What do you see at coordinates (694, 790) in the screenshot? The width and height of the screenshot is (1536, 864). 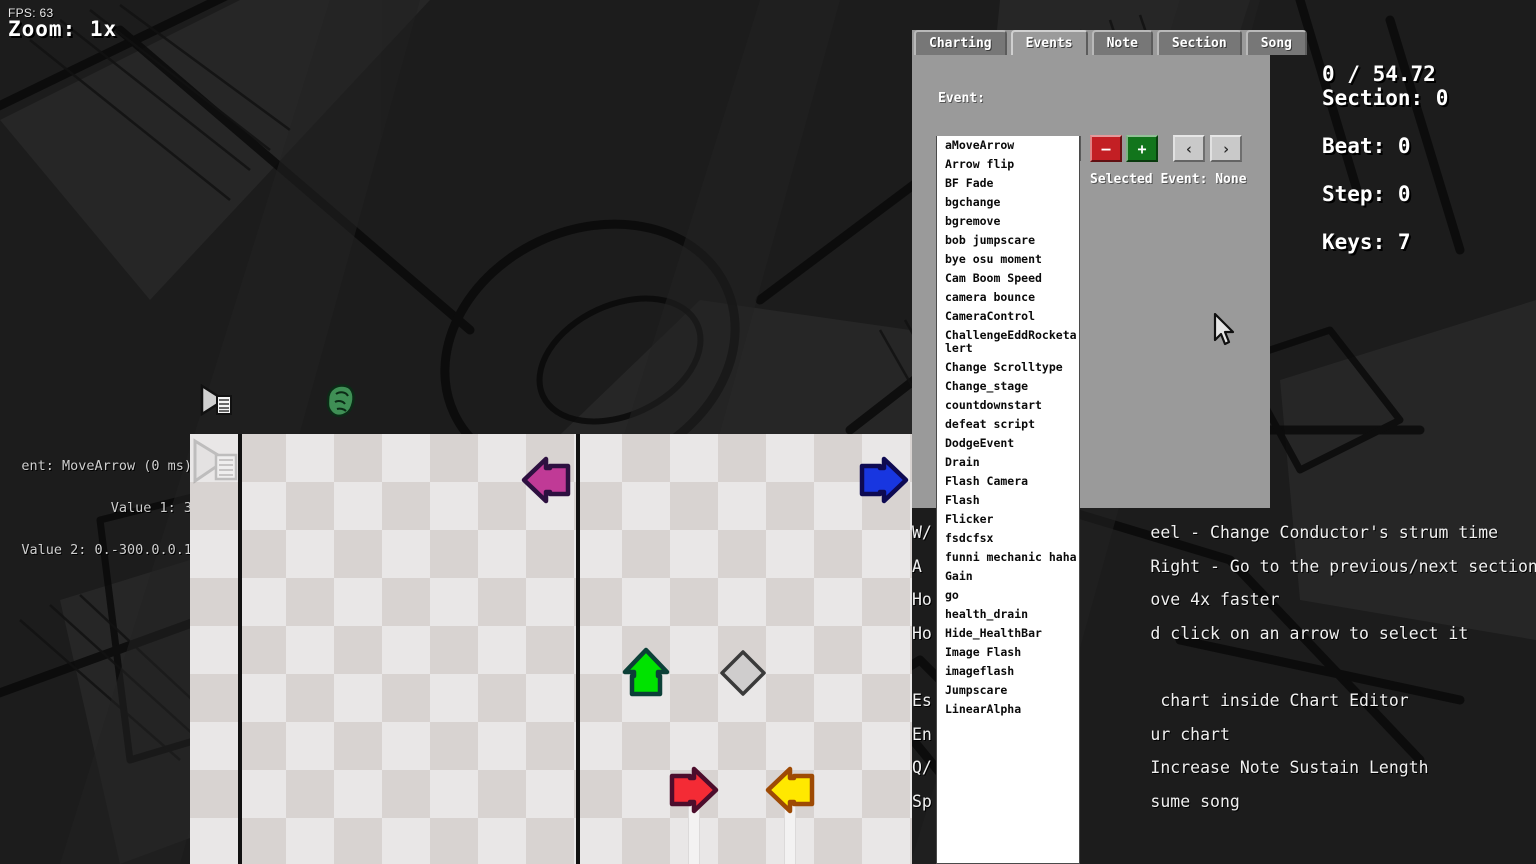 I see `note-right-red` at bounding box center [694, 790].